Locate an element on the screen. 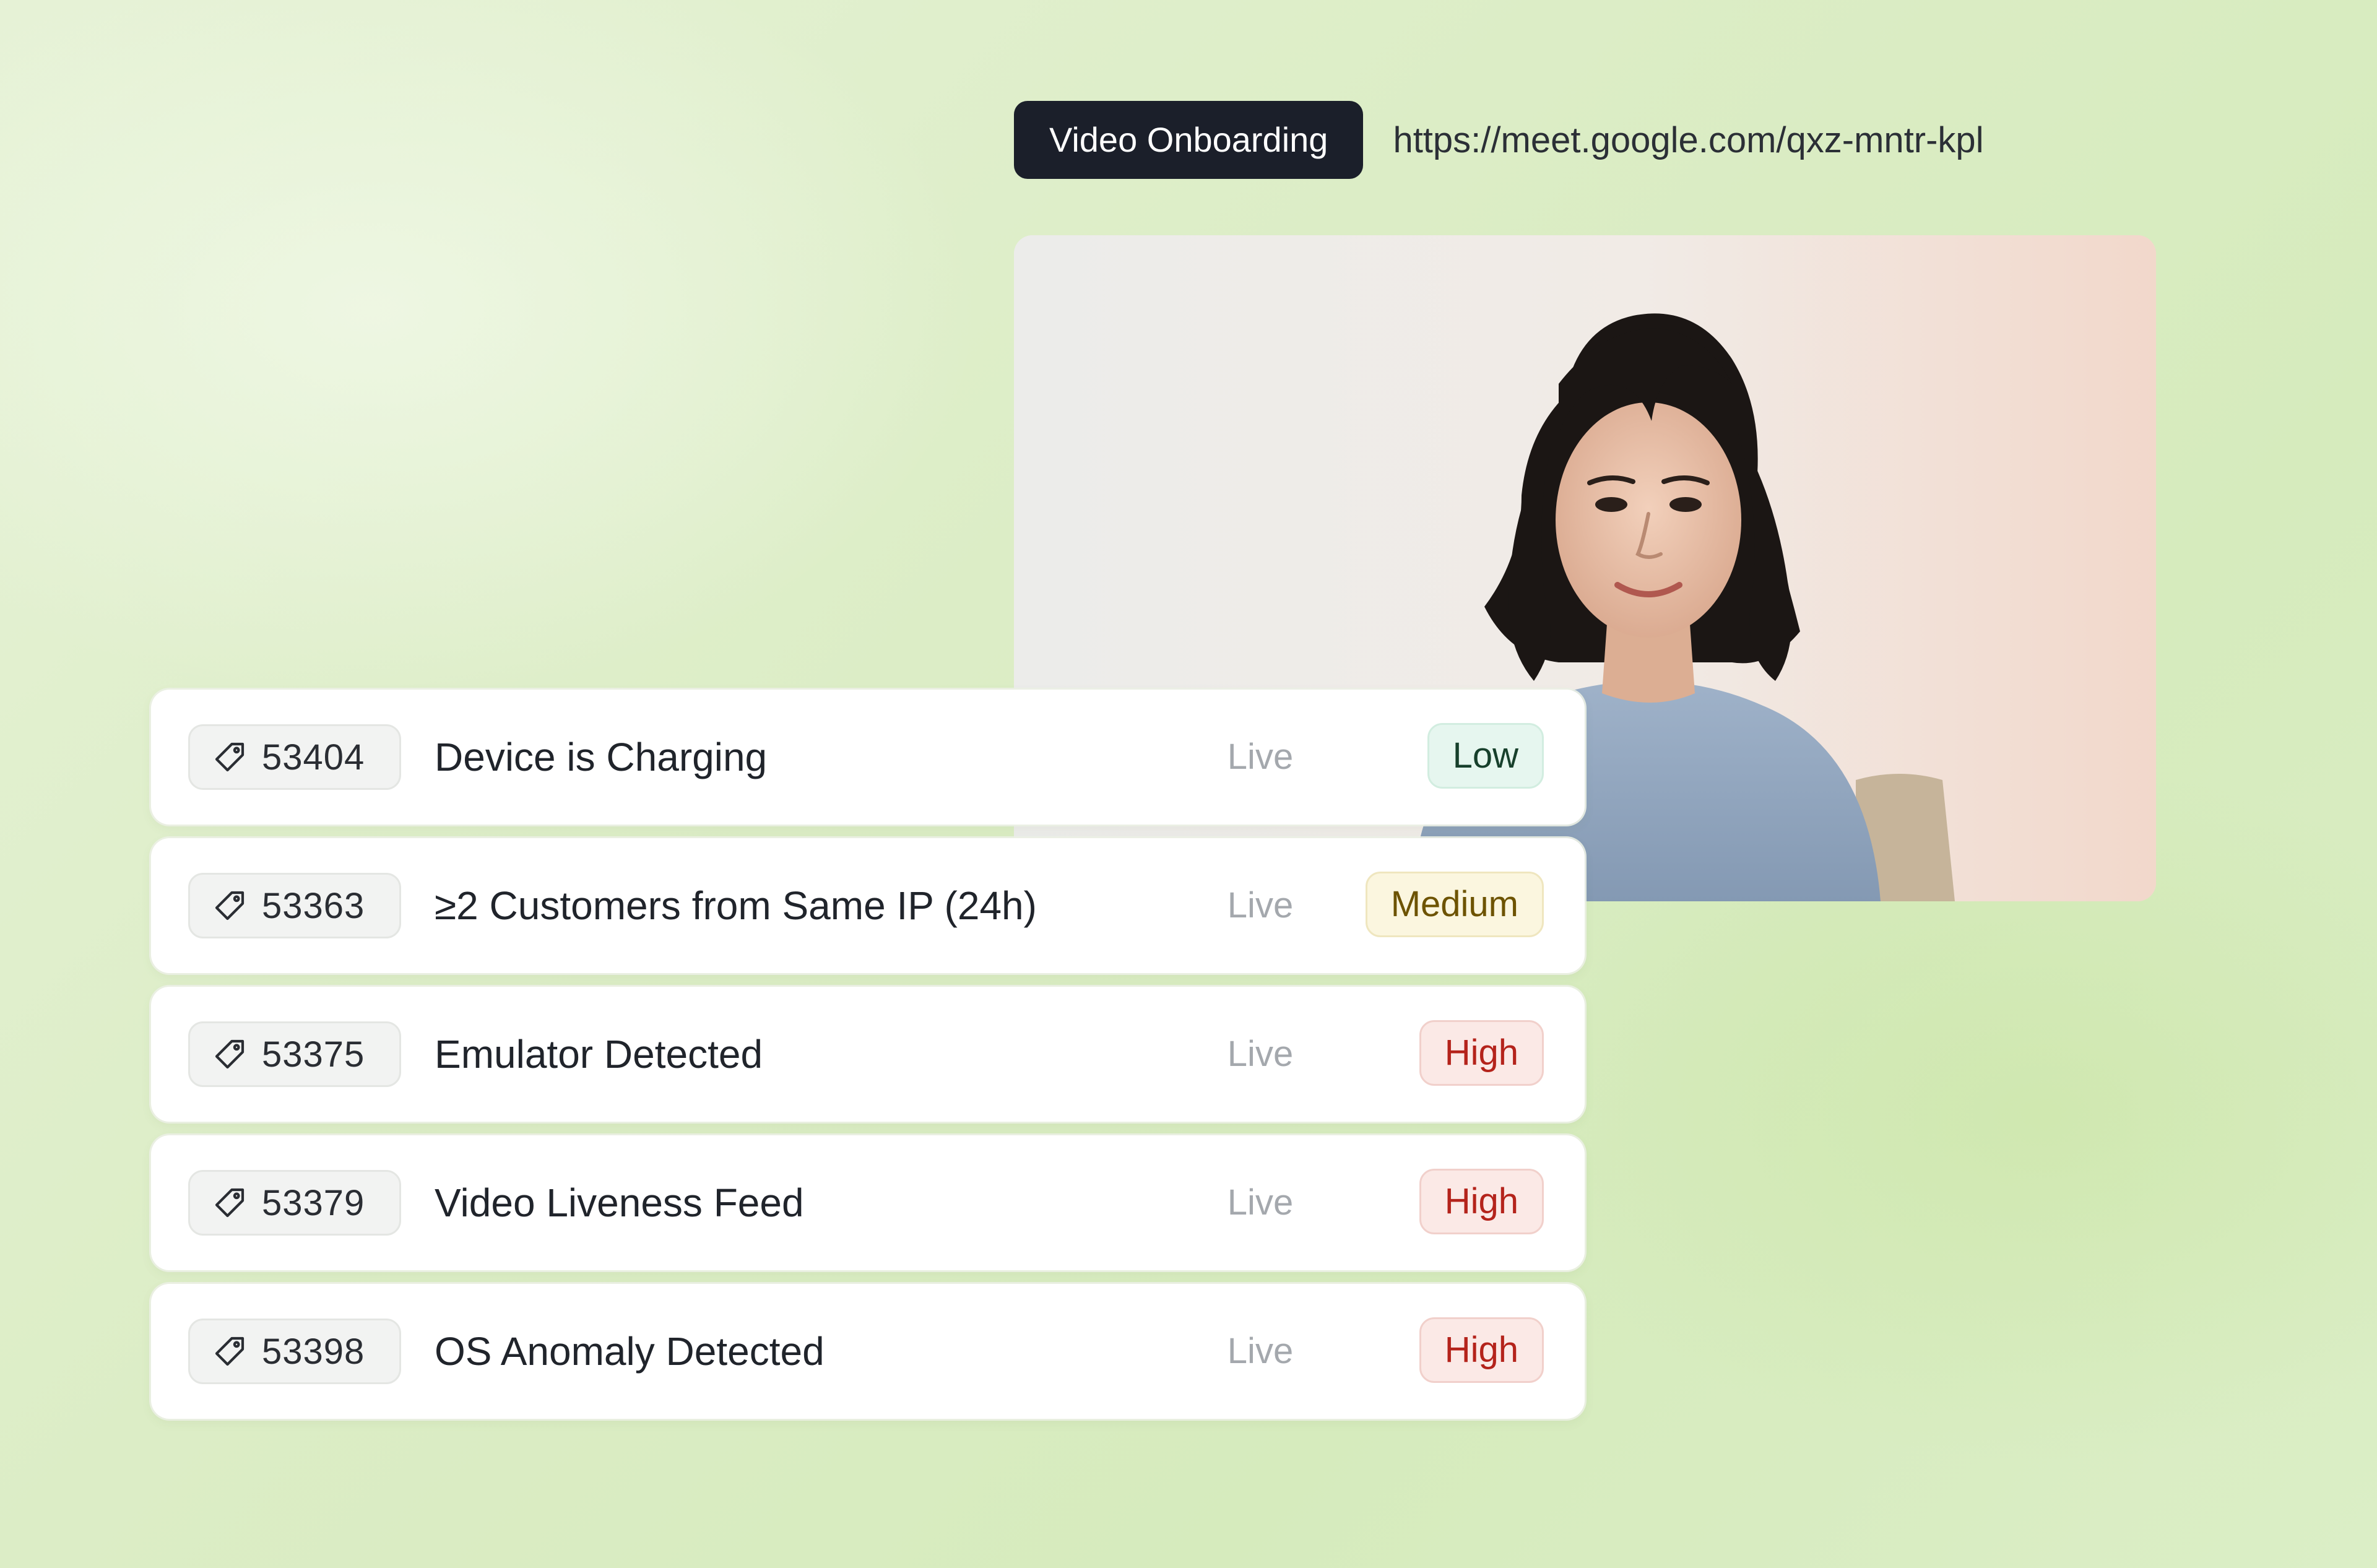 This screenshot has width=2377, height=1568. alert-title: OS Anomaly Detected is located at coordinates (630, 1351).